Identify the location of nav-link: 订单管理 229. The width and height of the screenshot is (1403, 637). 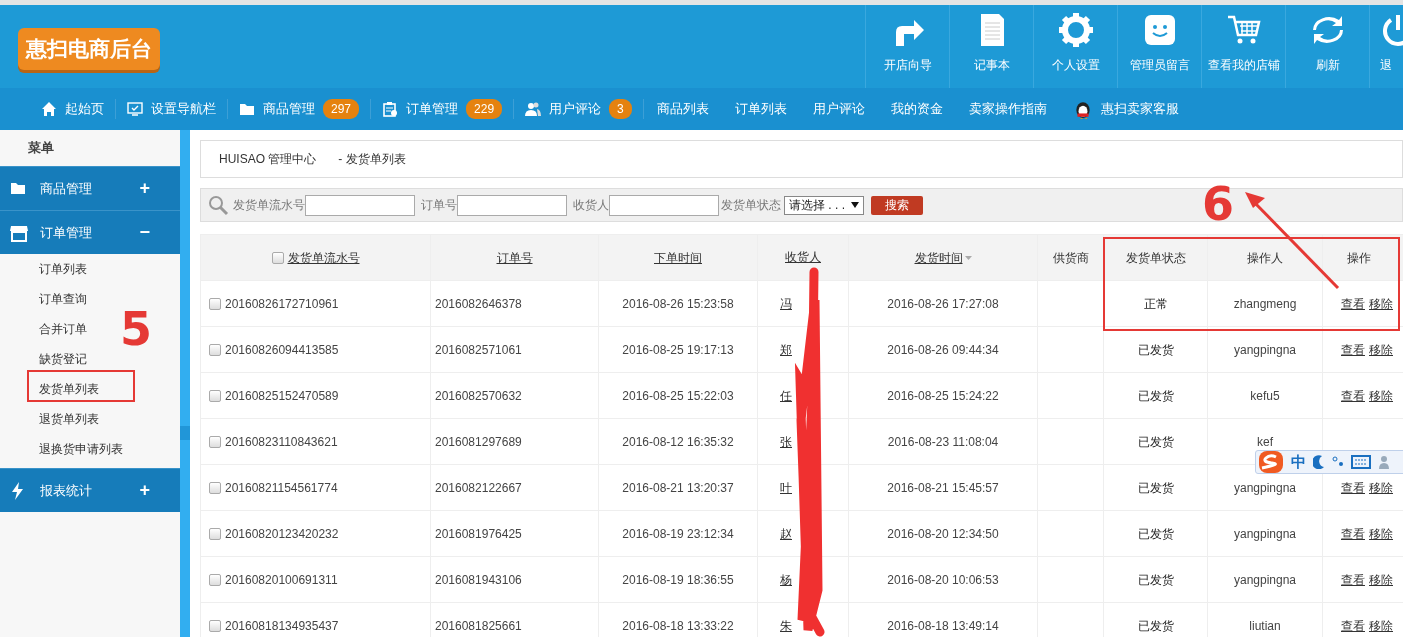
(443, 109).